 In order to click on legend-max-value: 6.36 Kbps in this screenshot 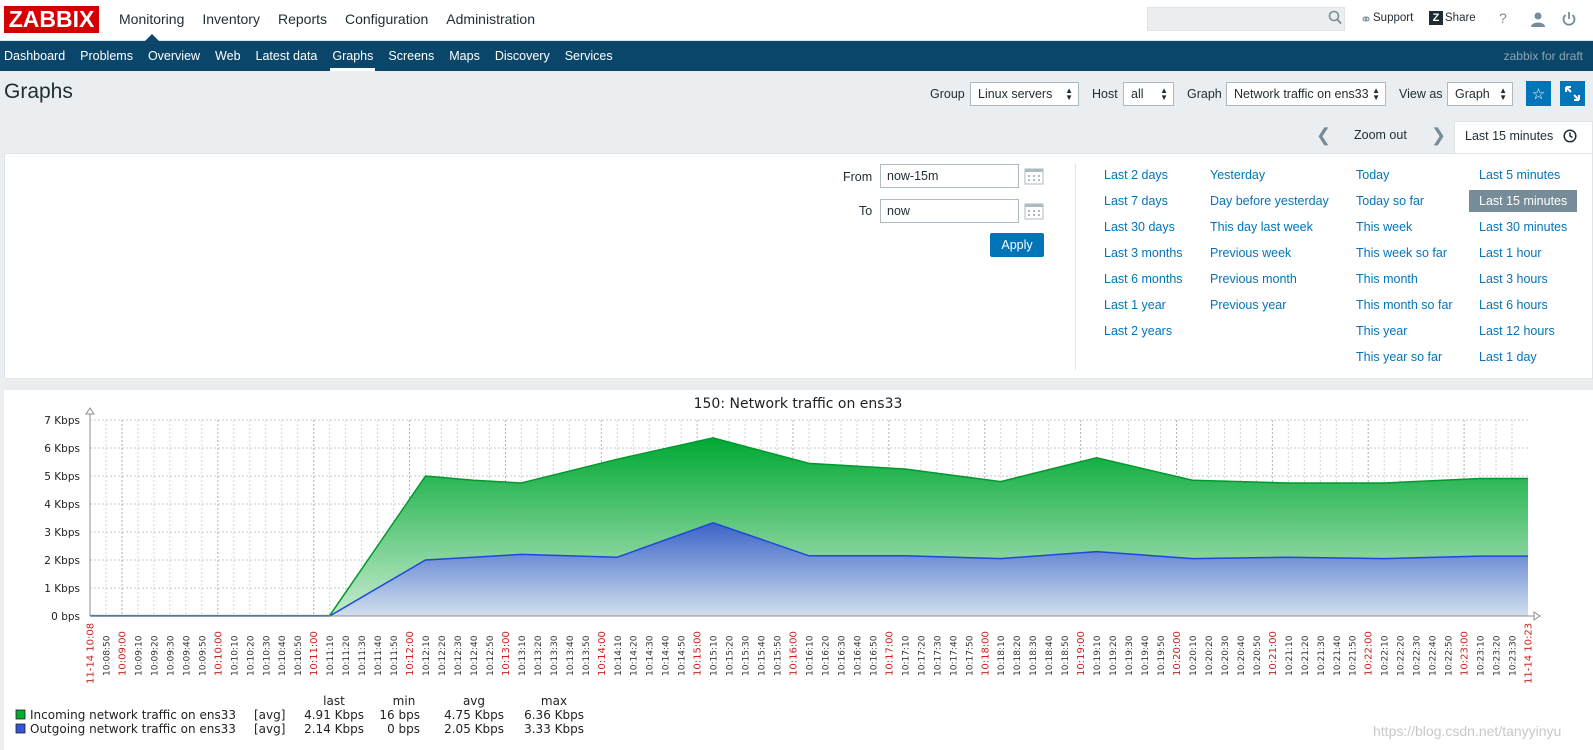, I will do `click(554, 715)`.